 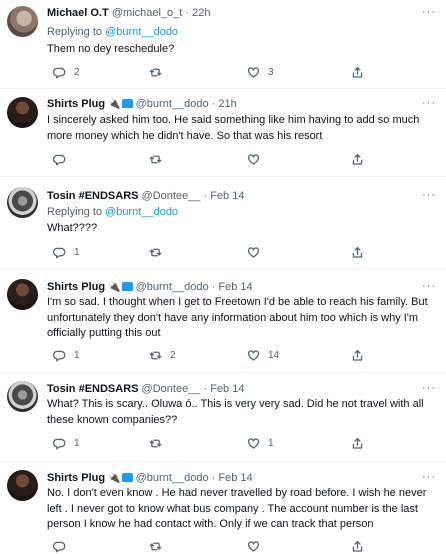 I want to click on like-count: 14, so click(x=274, y=355).